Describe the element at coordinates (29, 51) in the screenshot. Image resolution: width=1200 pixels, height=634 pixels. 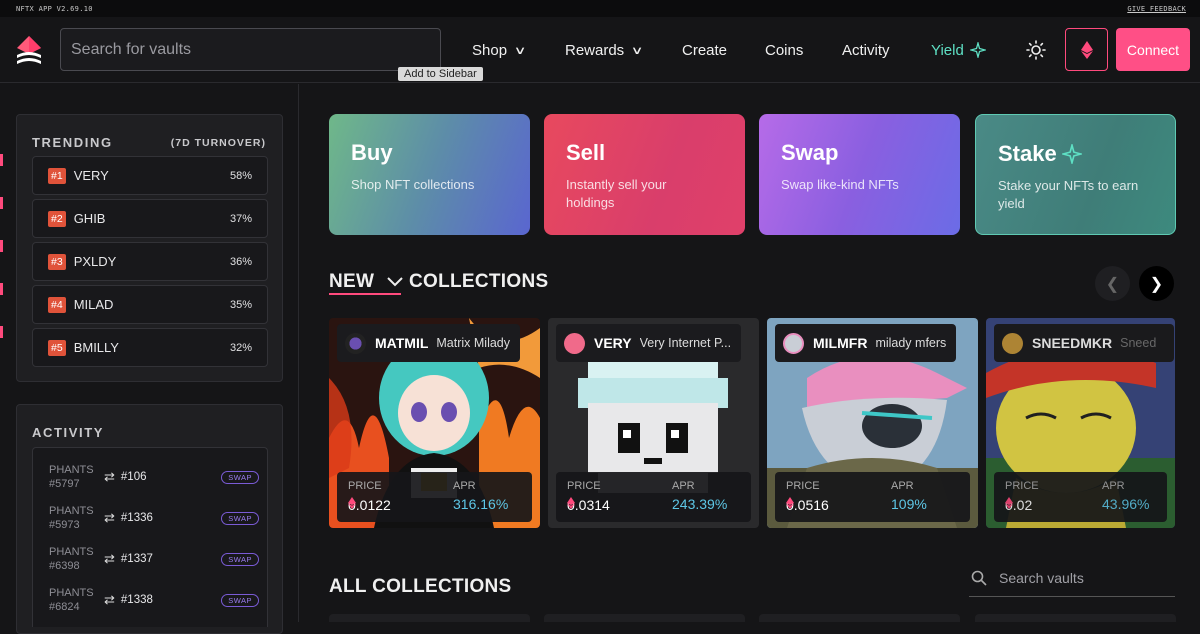
I see `nftx-logo-icon` at that location.